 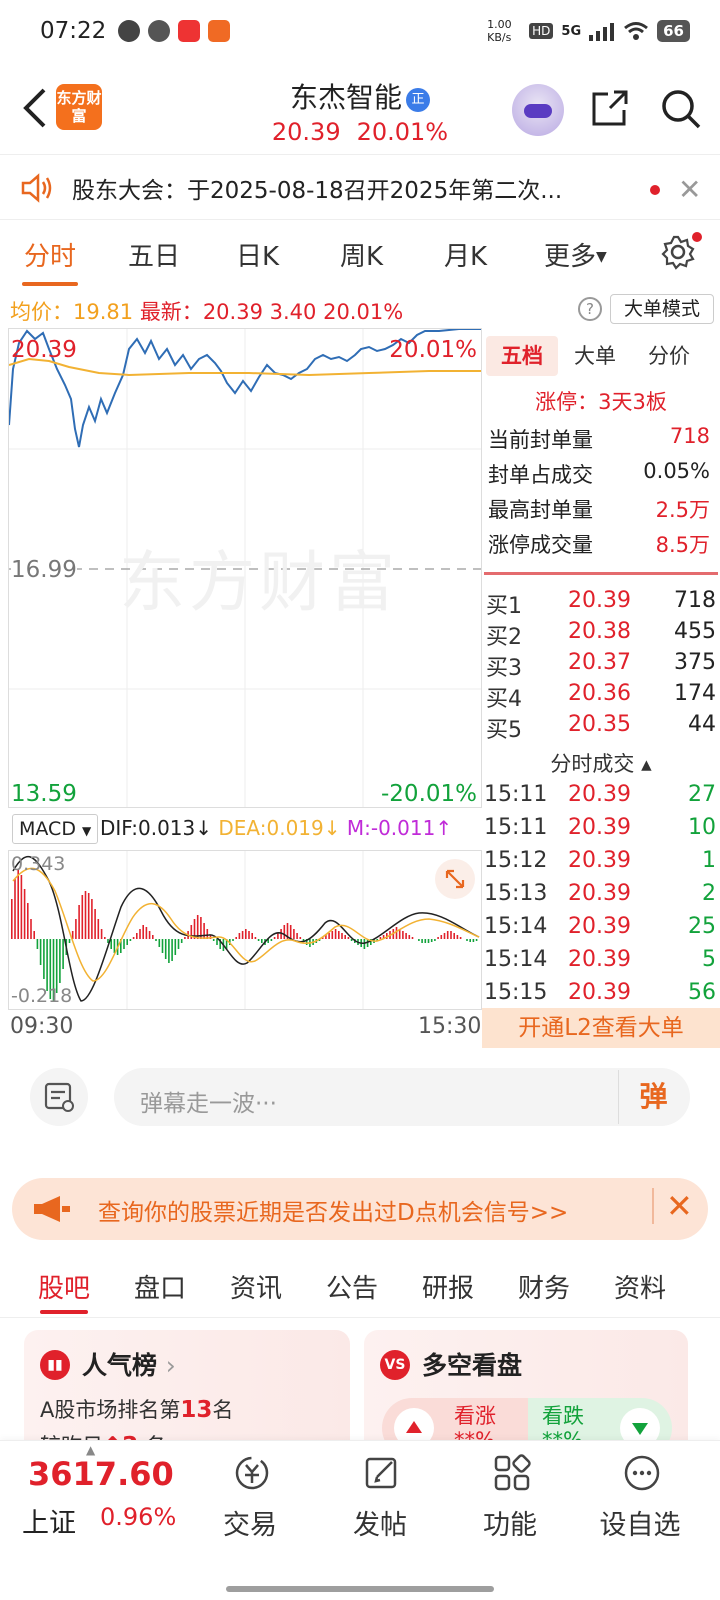 I want to click on trade-volume: 25, so click(x=702, y=926).